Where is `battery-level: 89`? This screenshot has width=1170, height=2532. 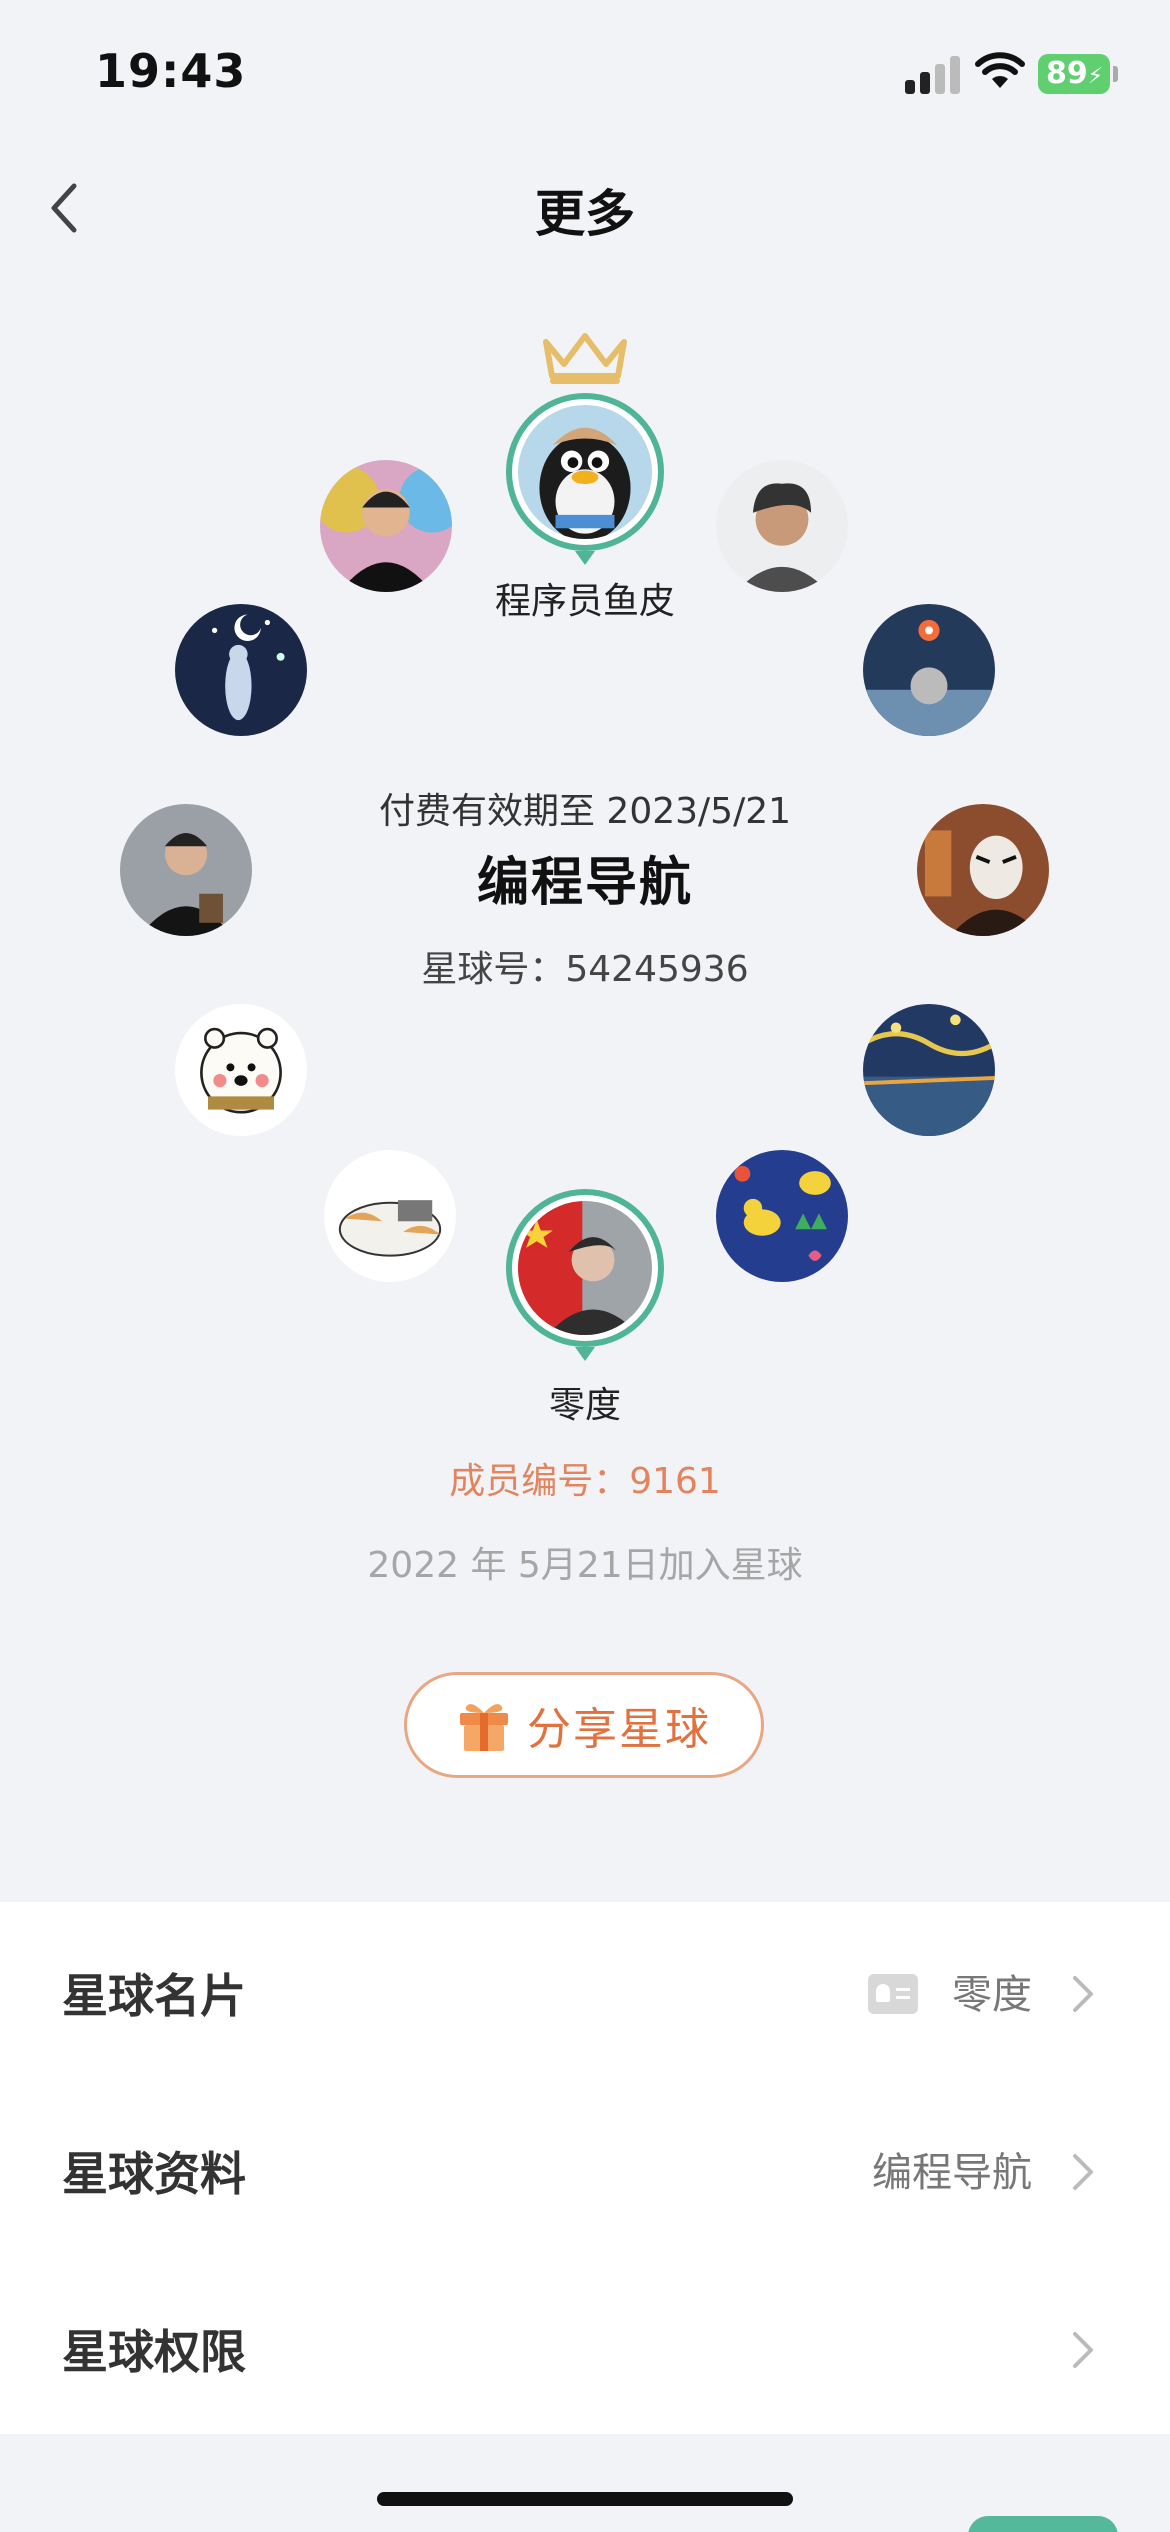 battery-level: 89 is located at coordinates (1067, 73).